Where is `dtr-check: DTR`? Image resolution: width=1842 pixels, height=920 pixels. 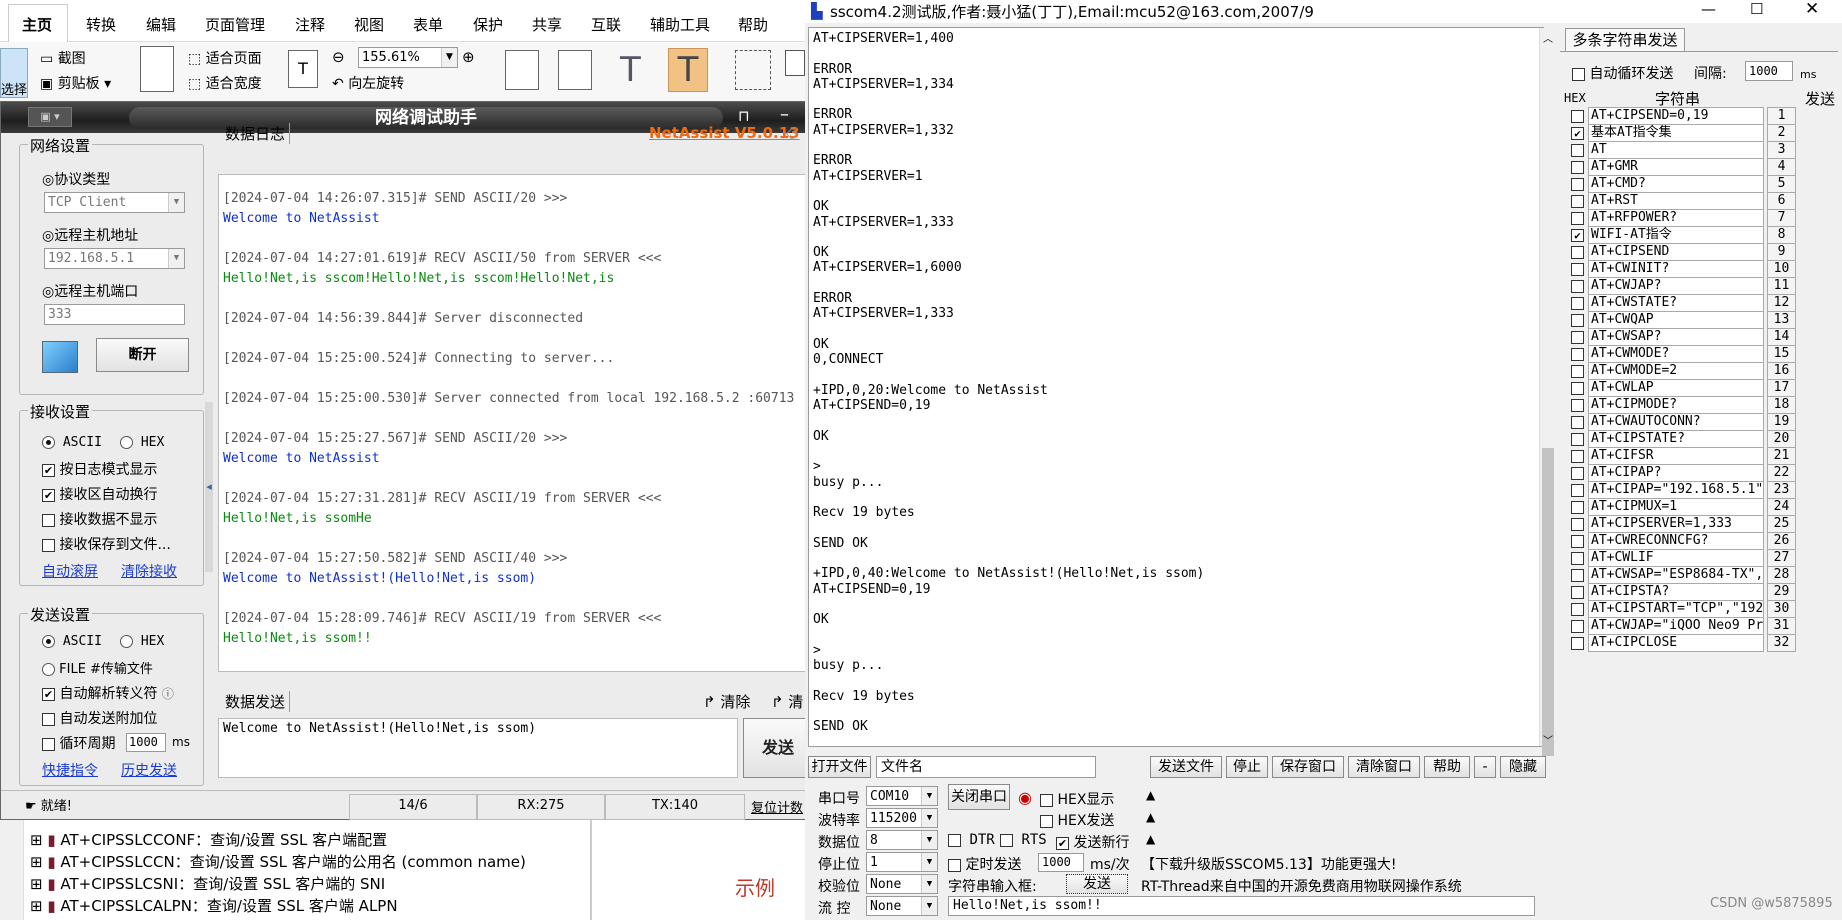 dtr-check: DTR is located at coordinates (971, 840).